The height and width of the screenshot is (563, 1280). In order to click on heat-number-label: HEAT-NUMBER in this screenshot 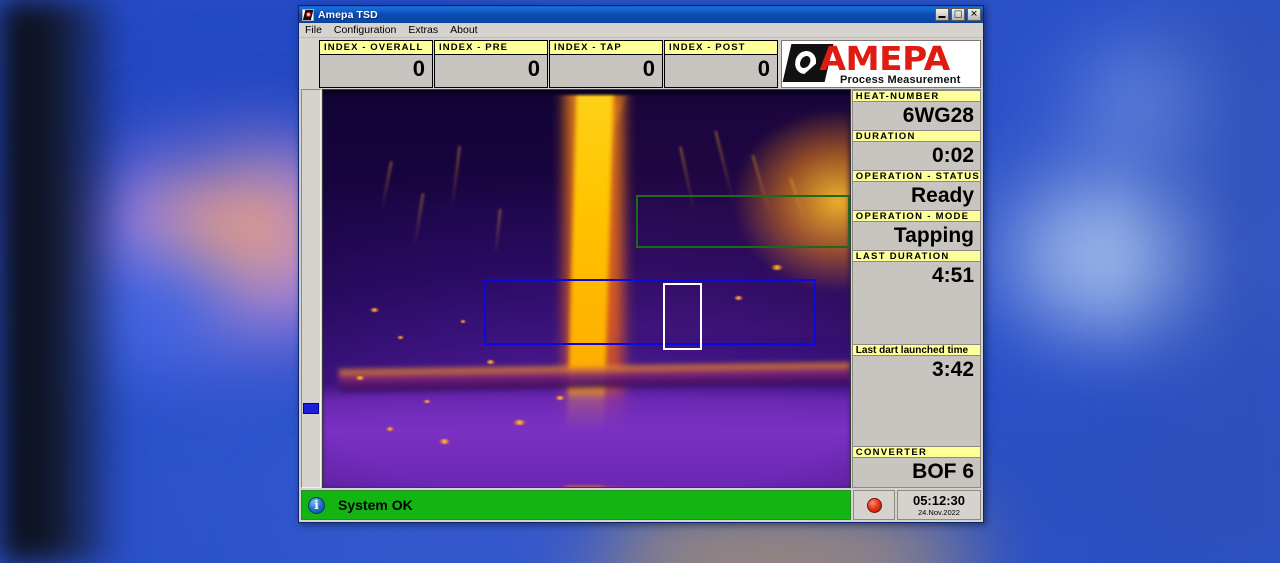, I will do `click(916, 96)`.